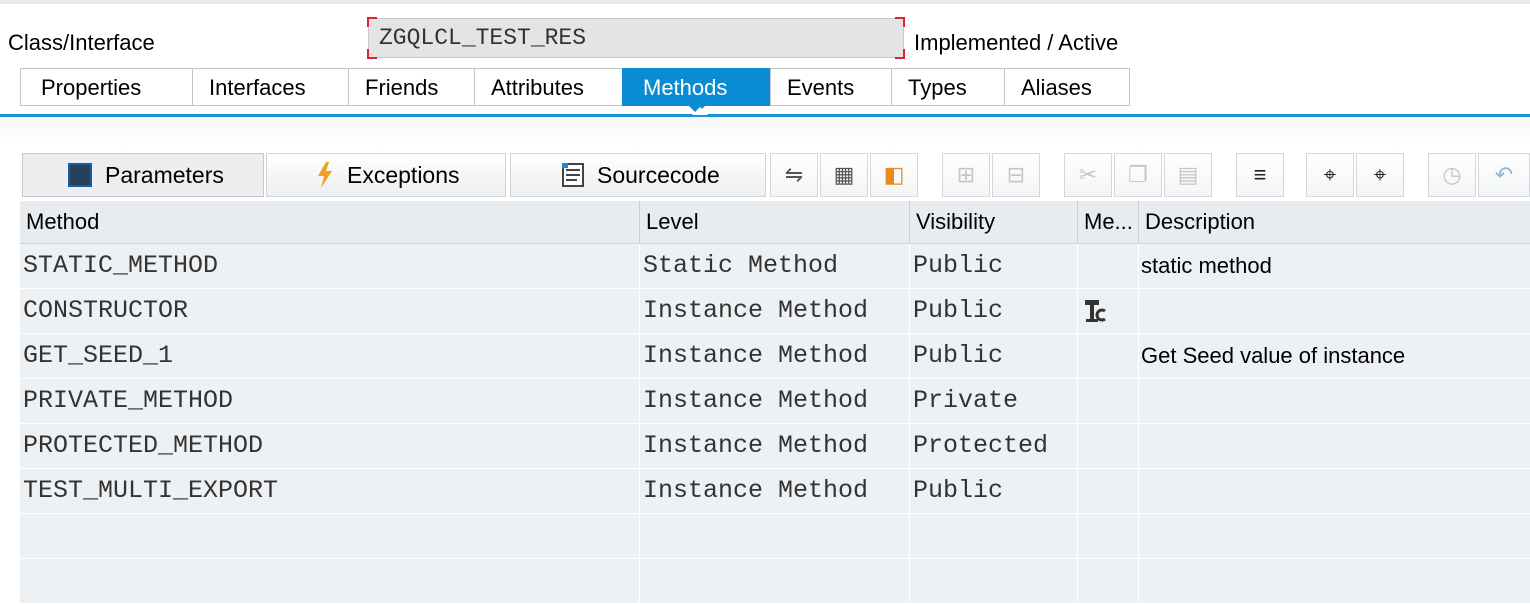 The width and height of the screenshot is (1530, 604). What do you see at coordinates (329, 446) in the screenshot?
I see `method-cell: PROTECTED_METHOD` at bounding box center [329, 446].